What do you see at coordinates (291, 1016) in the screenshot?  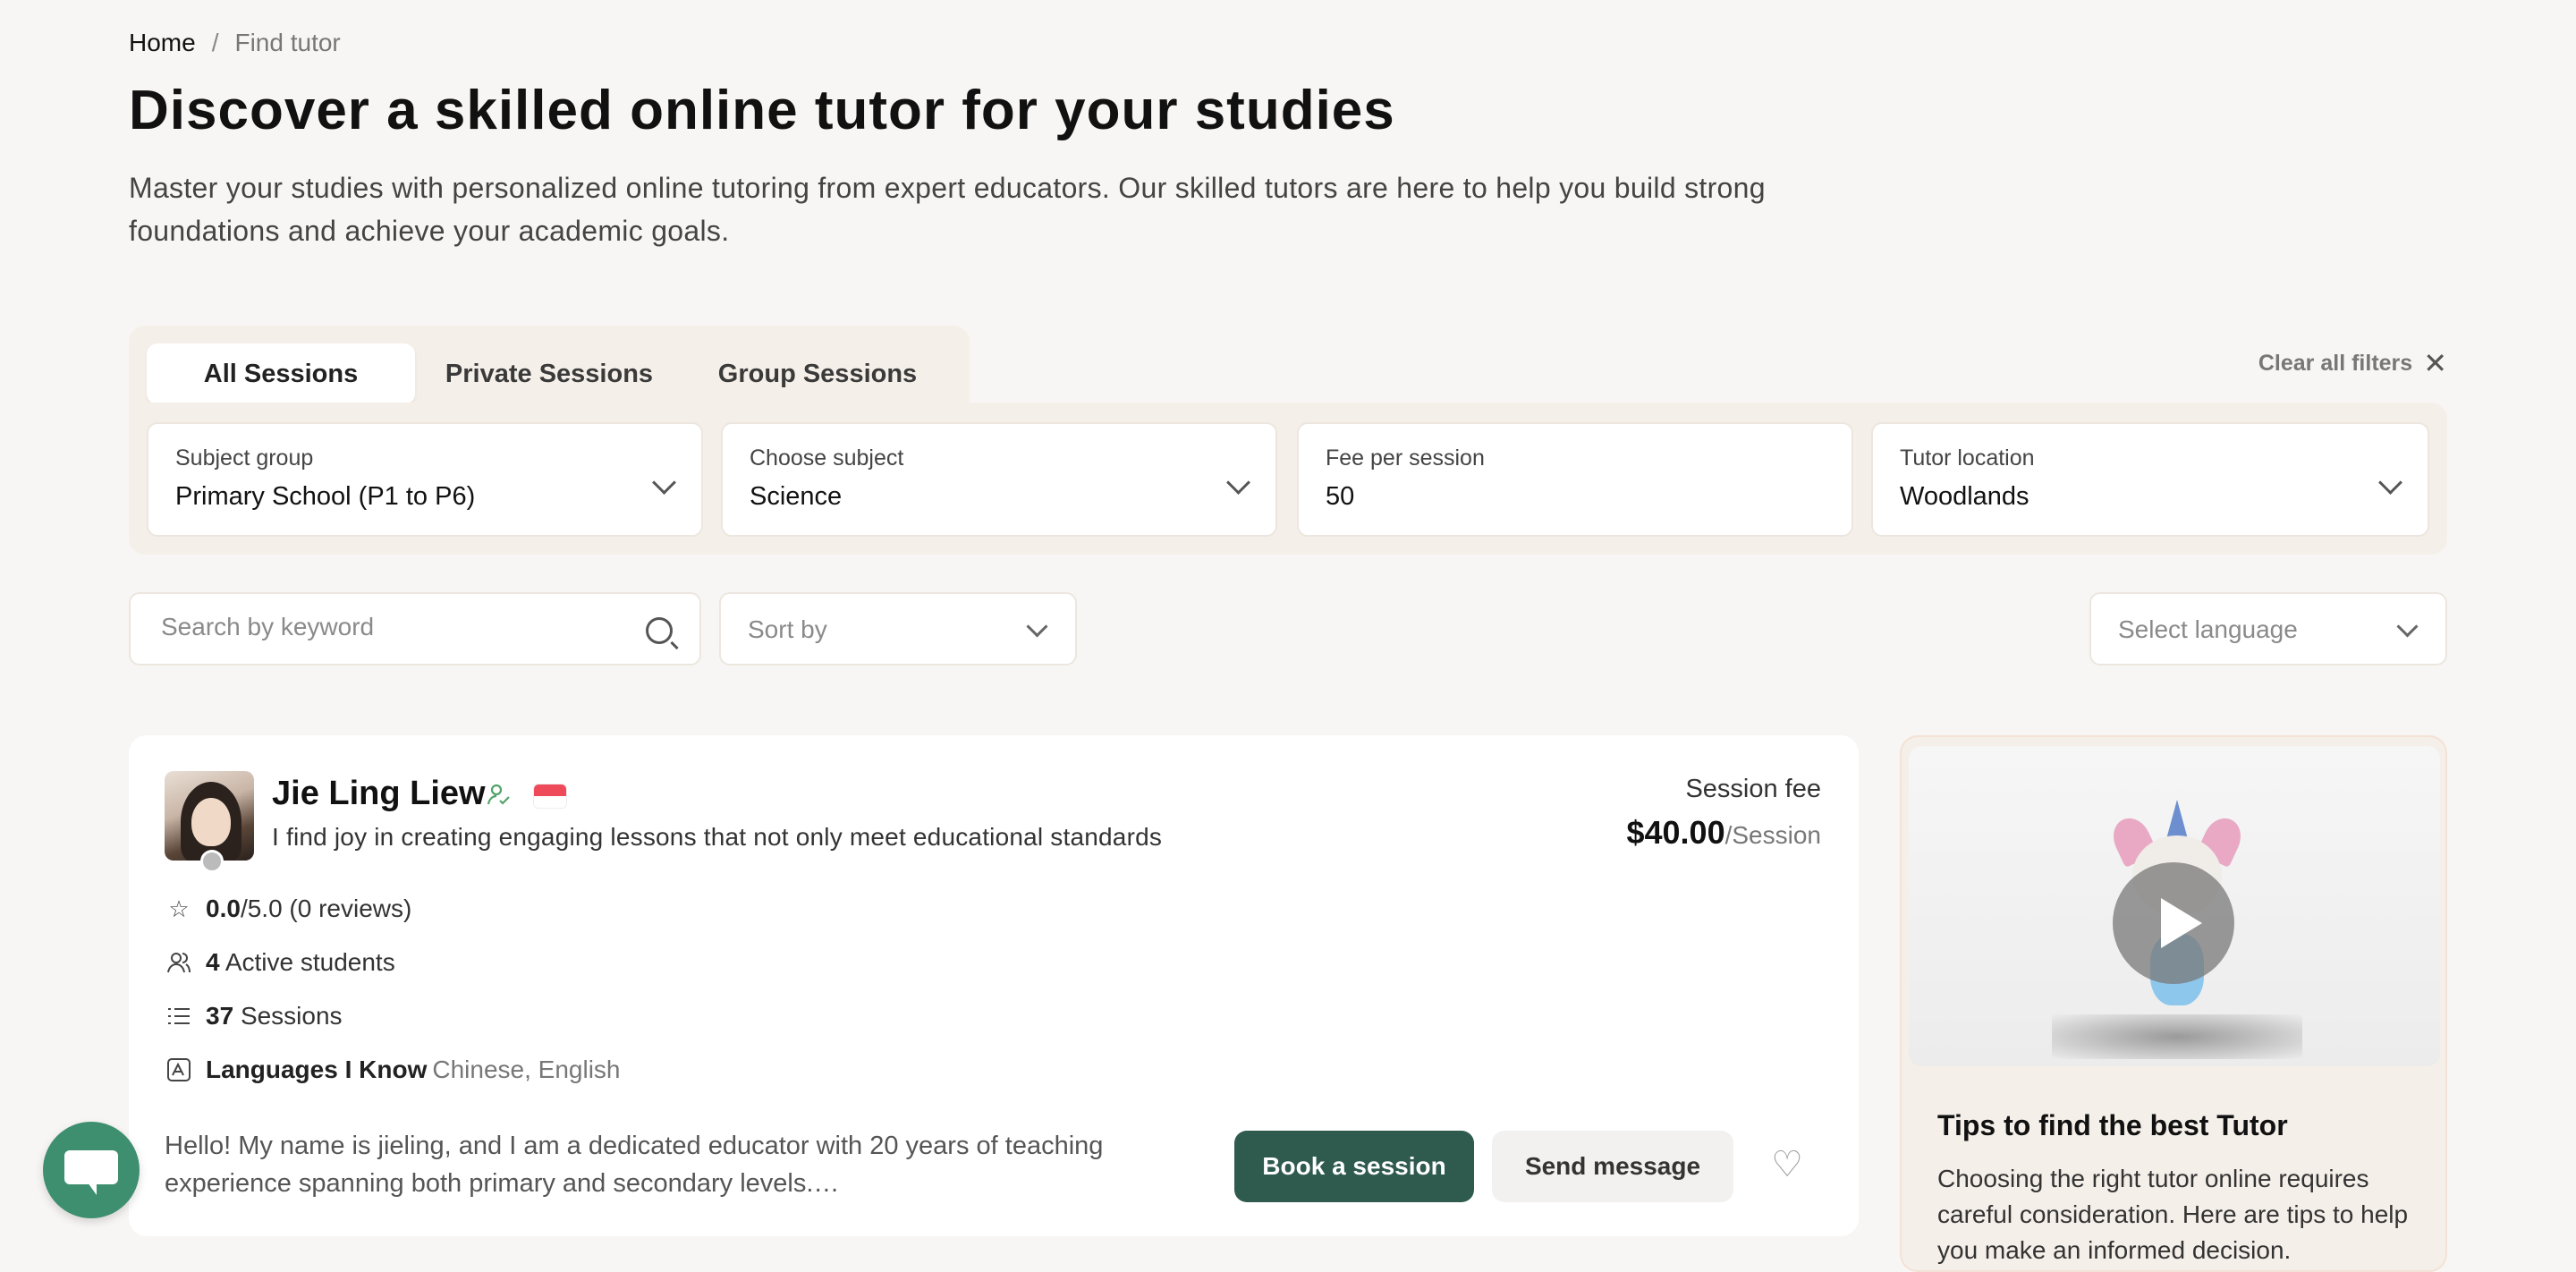 I see `sessions-label: Sessions` at bounding box center [291, 1016].